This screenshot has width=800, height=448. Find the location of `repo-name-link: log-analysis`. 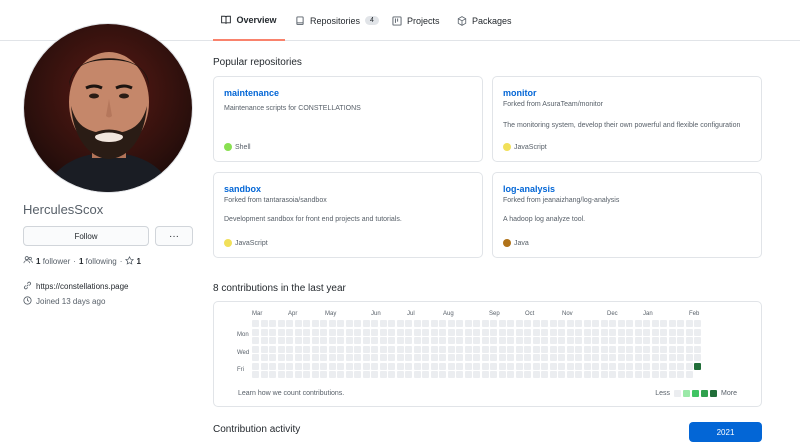

repo-name-link: log-analysis is located at coordinates (529, 189).